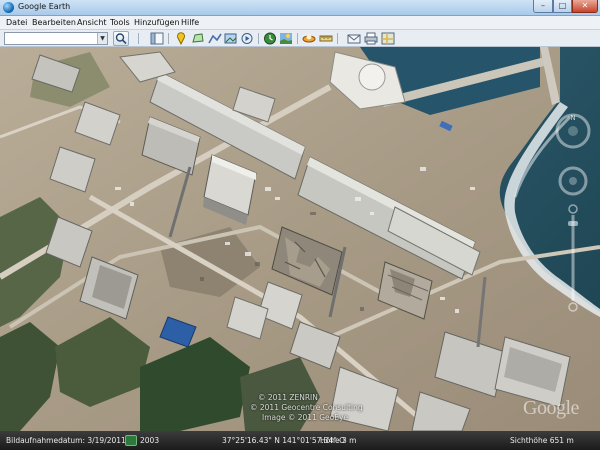 This screenshot has width=600, height=450. Describe the element at coordinates (120, 22) in the screenshot. I see `menu-tools: Tools` at that location.